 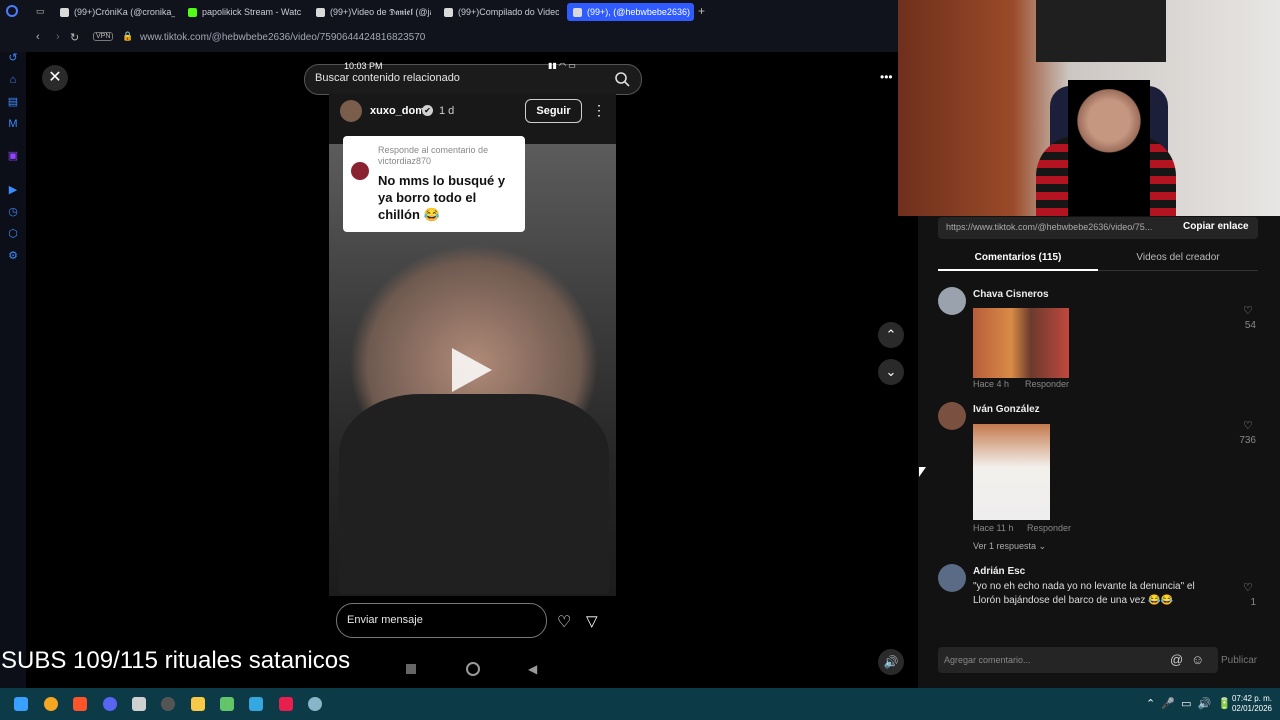 What do you see at coordinates (21, 704) in the screenshot?
I see `windows-start-icon` at bounding box center [21, 704].